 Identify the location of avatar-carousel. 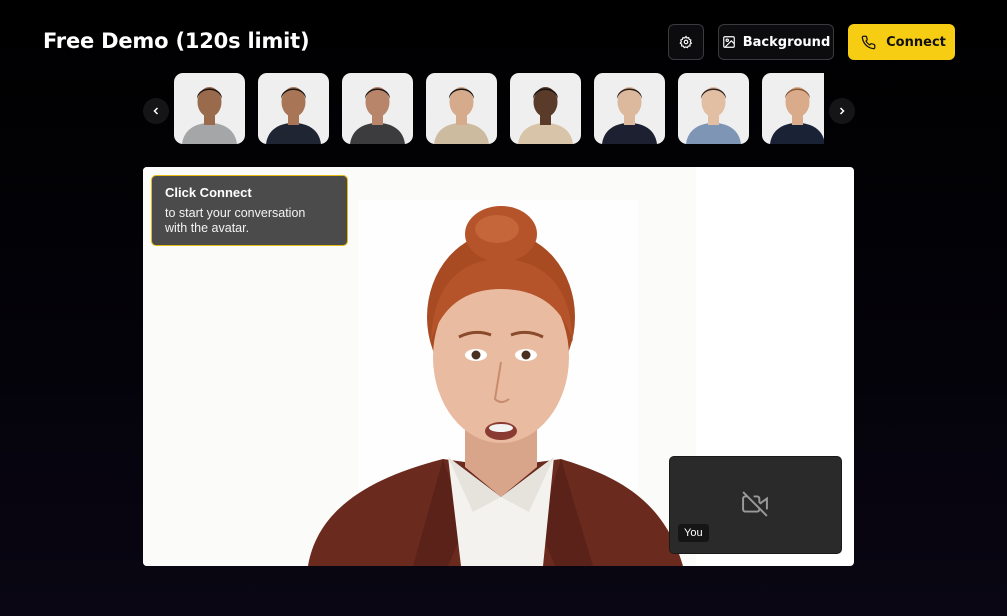
(503, 109).